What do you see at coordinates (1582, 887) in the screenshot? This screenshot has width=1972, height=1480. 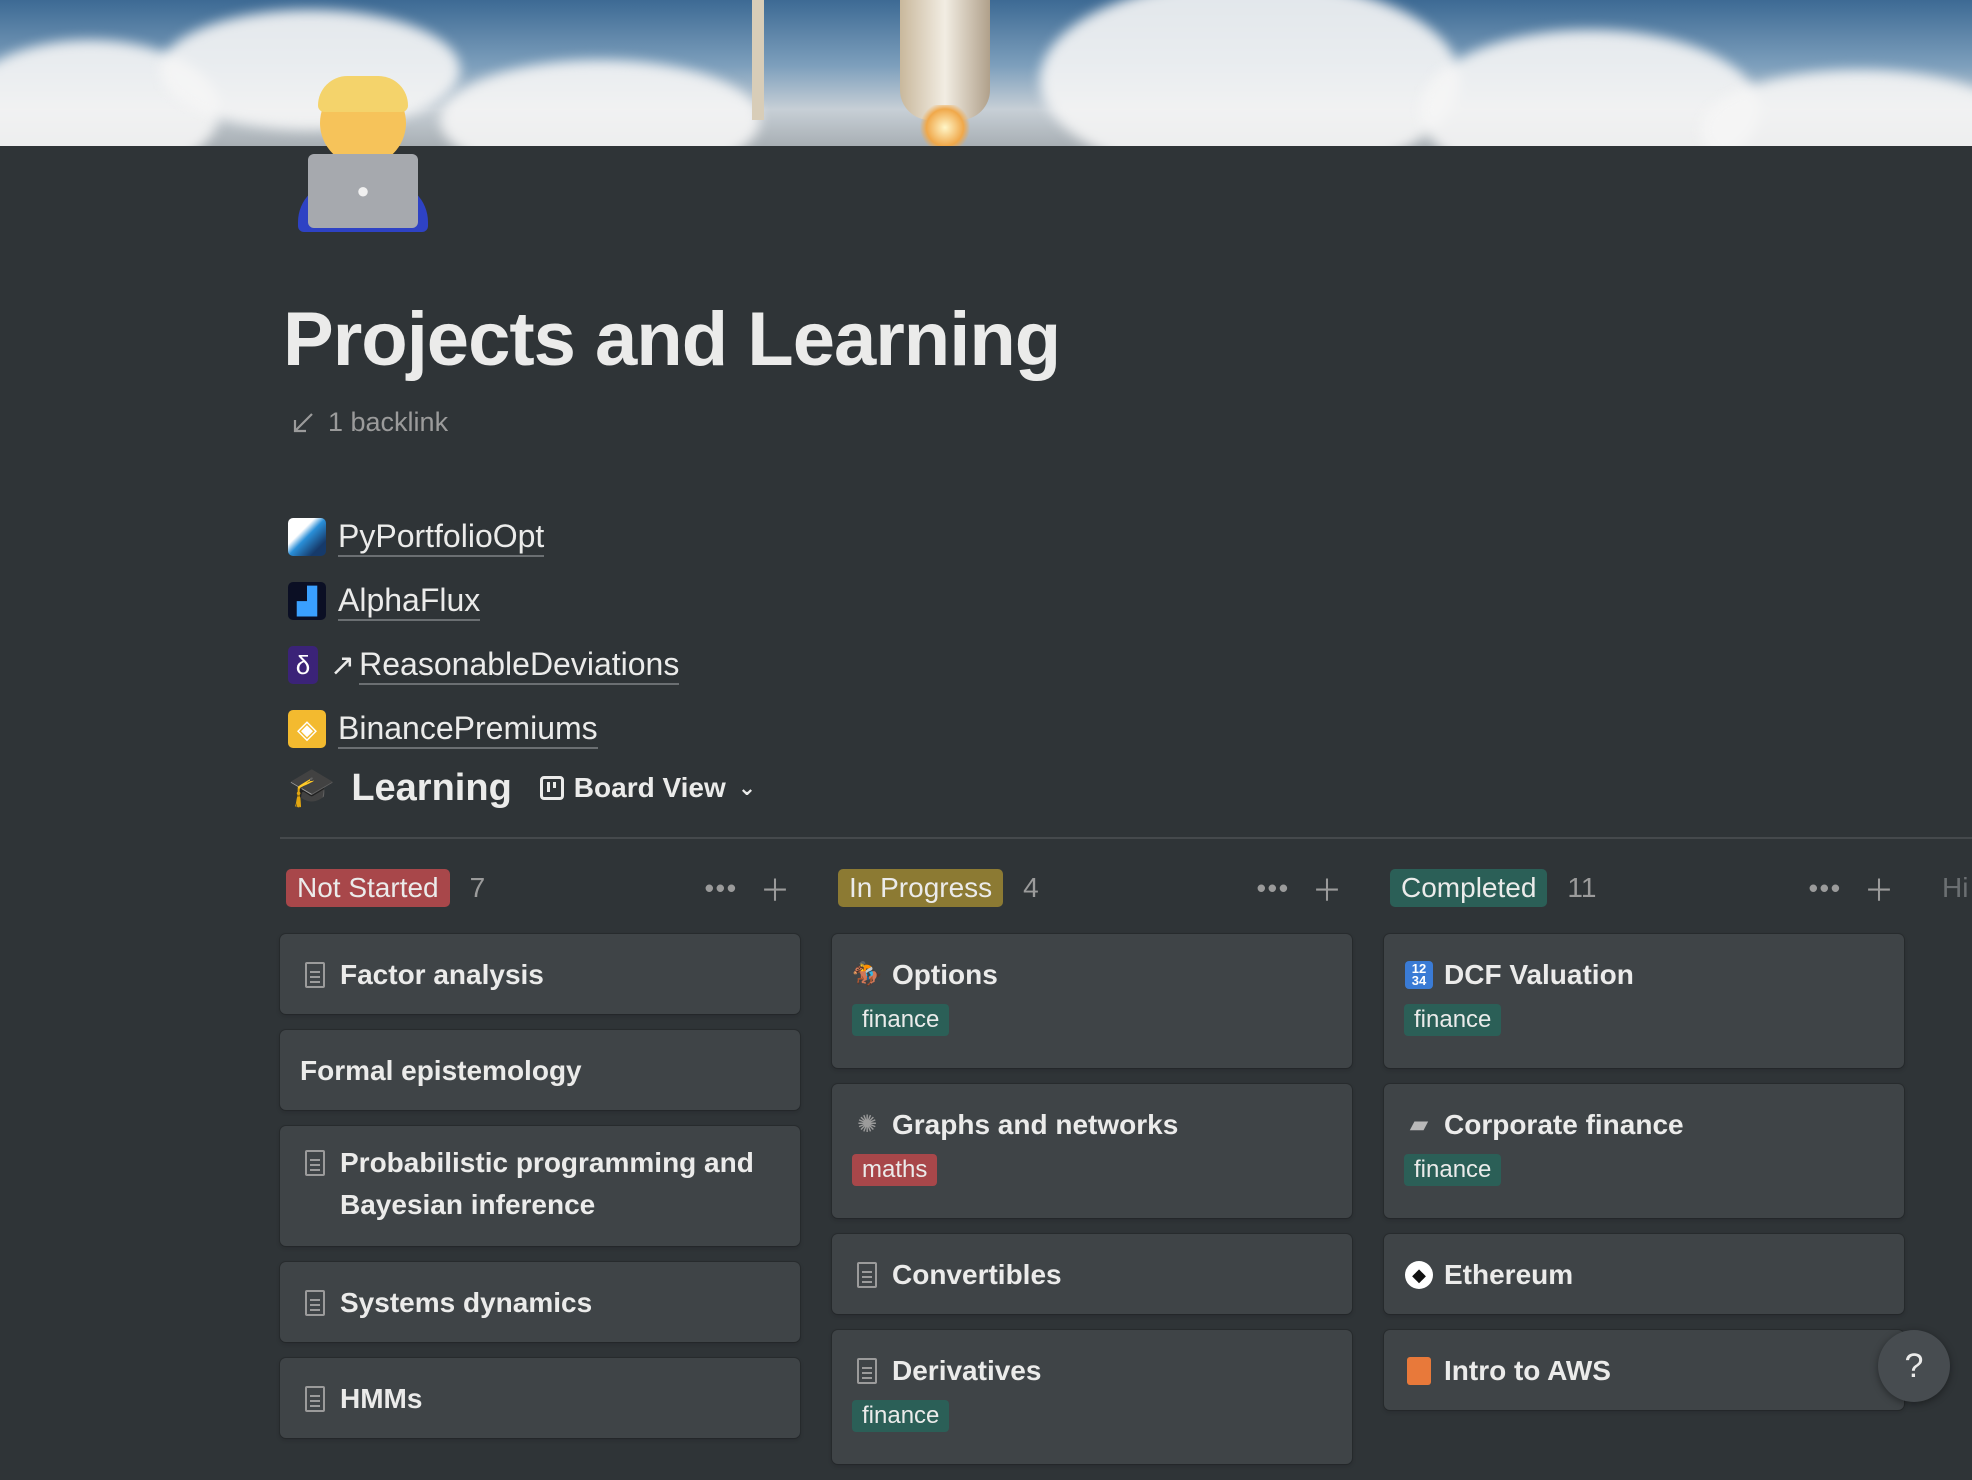 I see `column-count: 11` at bounding box center [1582, 887].